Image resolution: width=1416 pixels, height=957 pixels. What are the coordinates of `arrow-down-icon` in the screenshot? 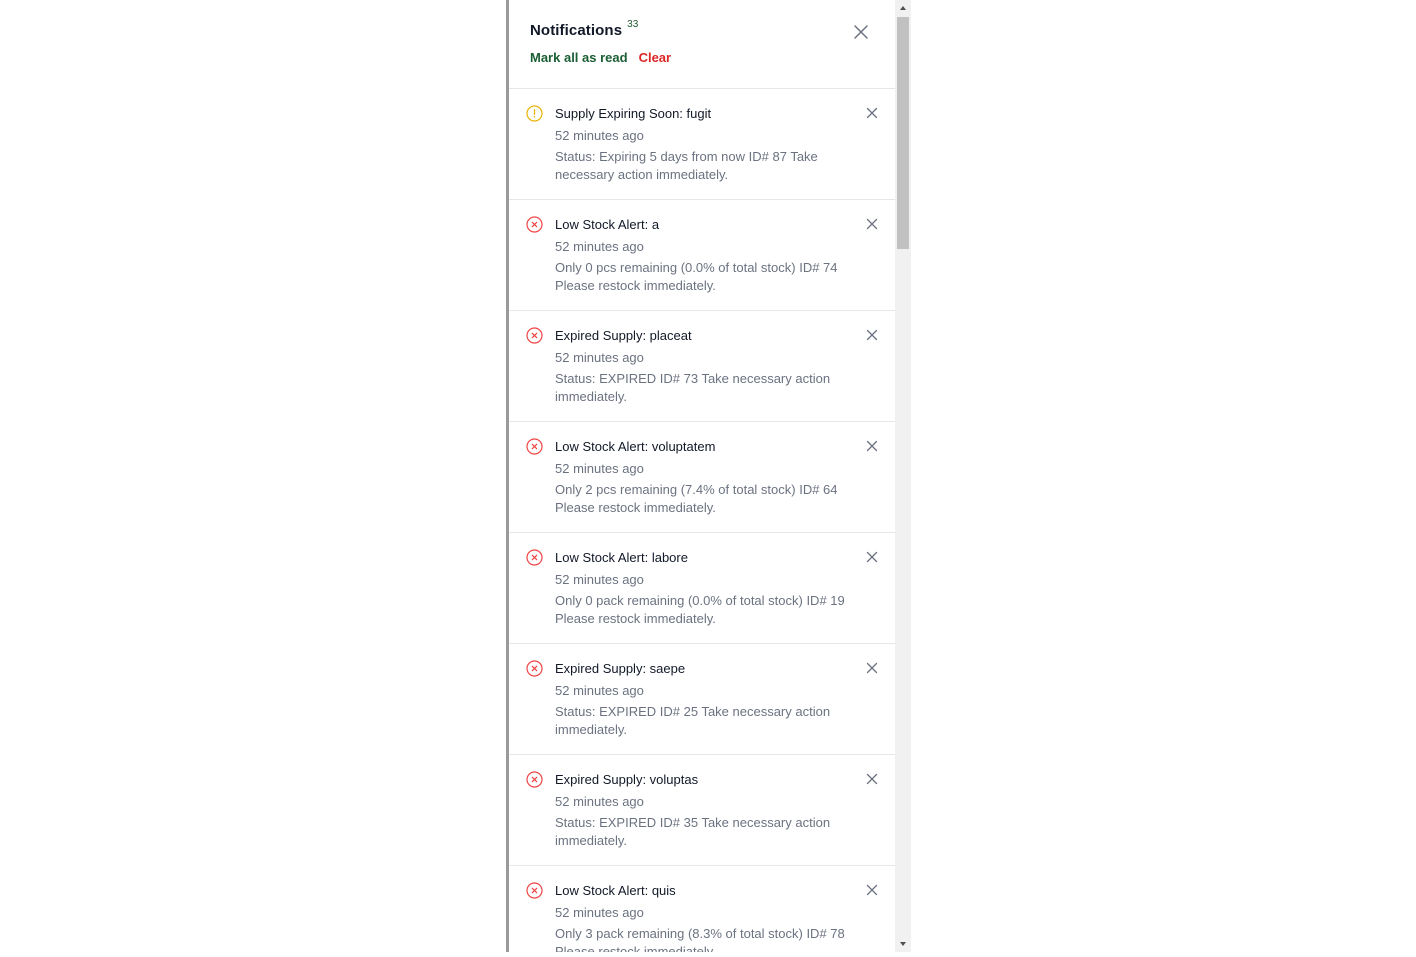 It's located at (903, 944).